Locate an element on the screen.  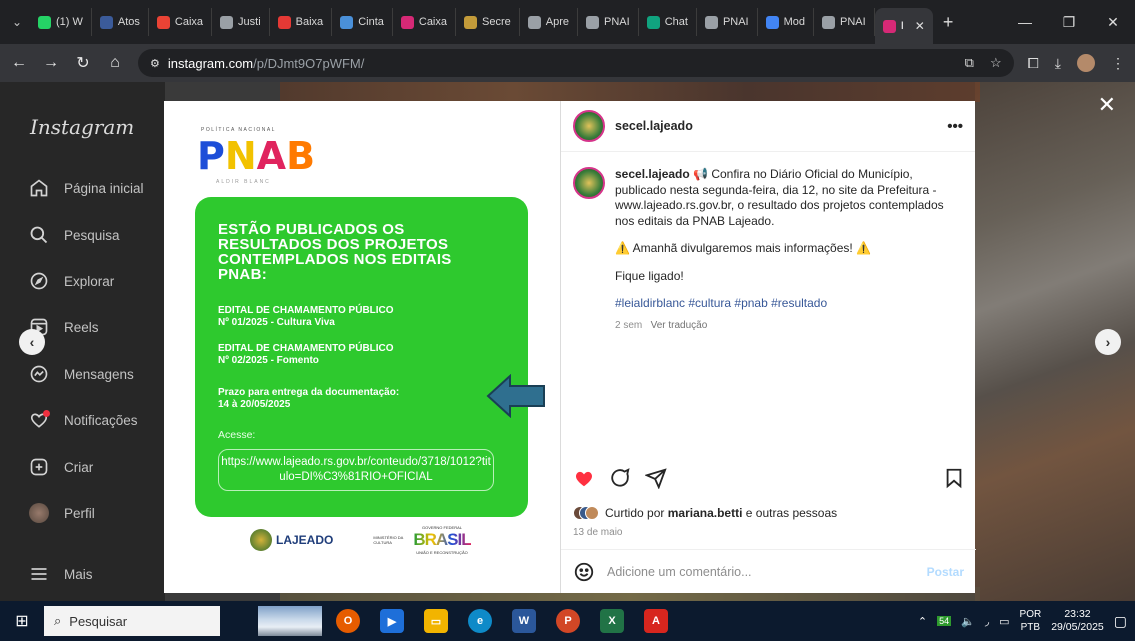
heart-icon is located at coordinates (39, 420).